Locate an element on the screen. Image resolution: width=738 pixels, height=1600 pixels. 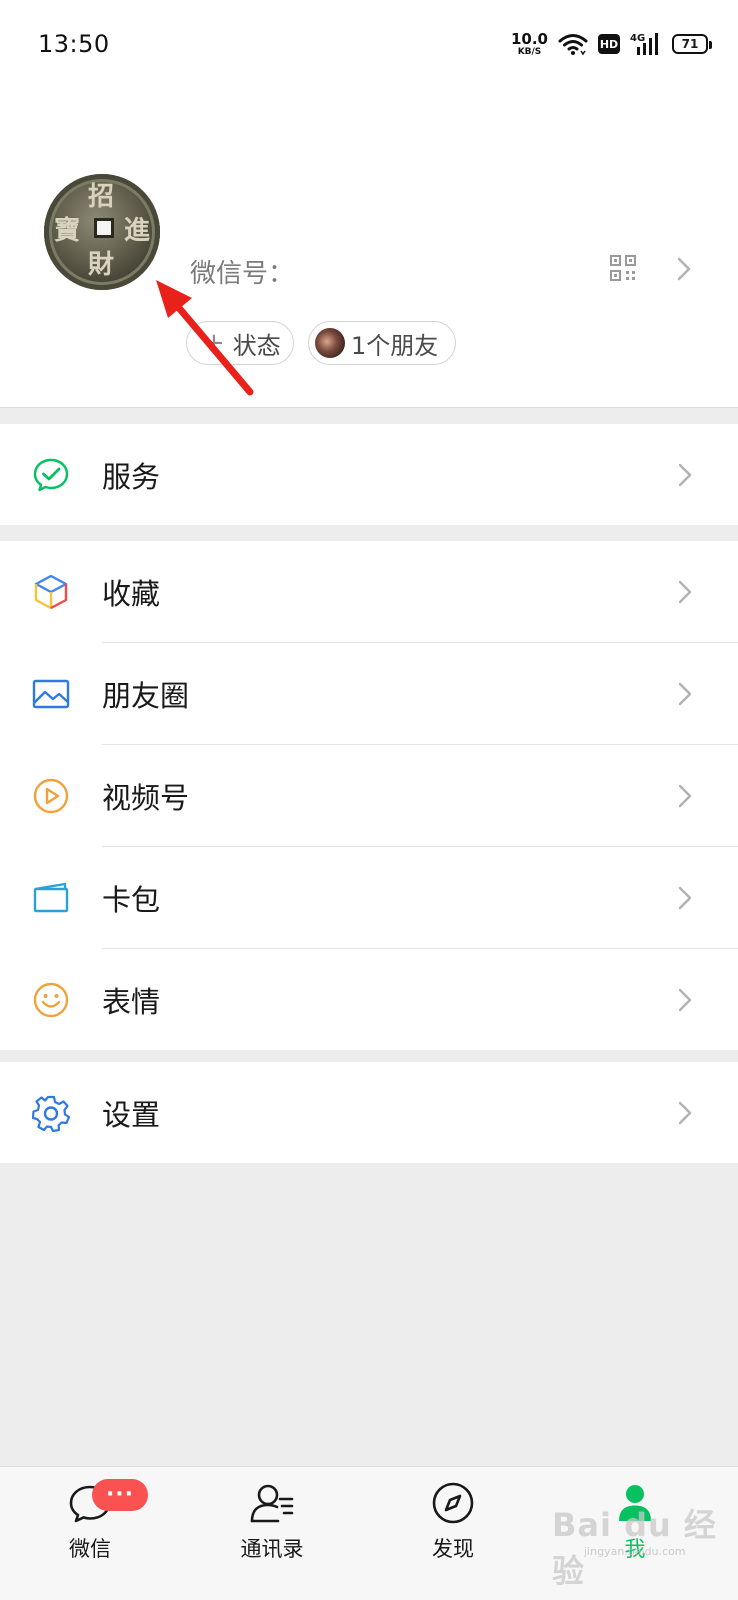
services-icon is located at coordinates (51, 474).